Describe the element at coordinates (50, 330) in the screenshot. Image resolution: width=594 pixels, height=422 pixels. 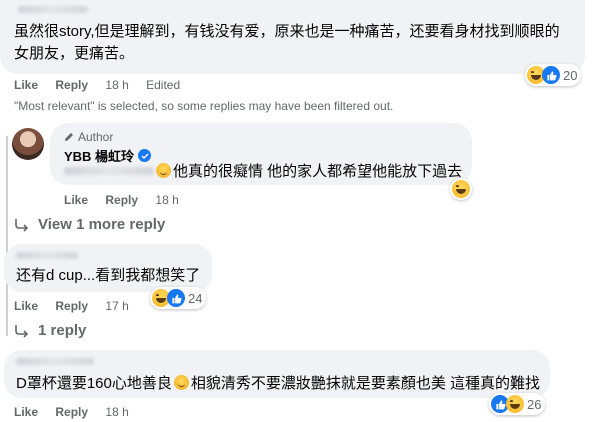
I see `replies-link: 1 reply` at that location.